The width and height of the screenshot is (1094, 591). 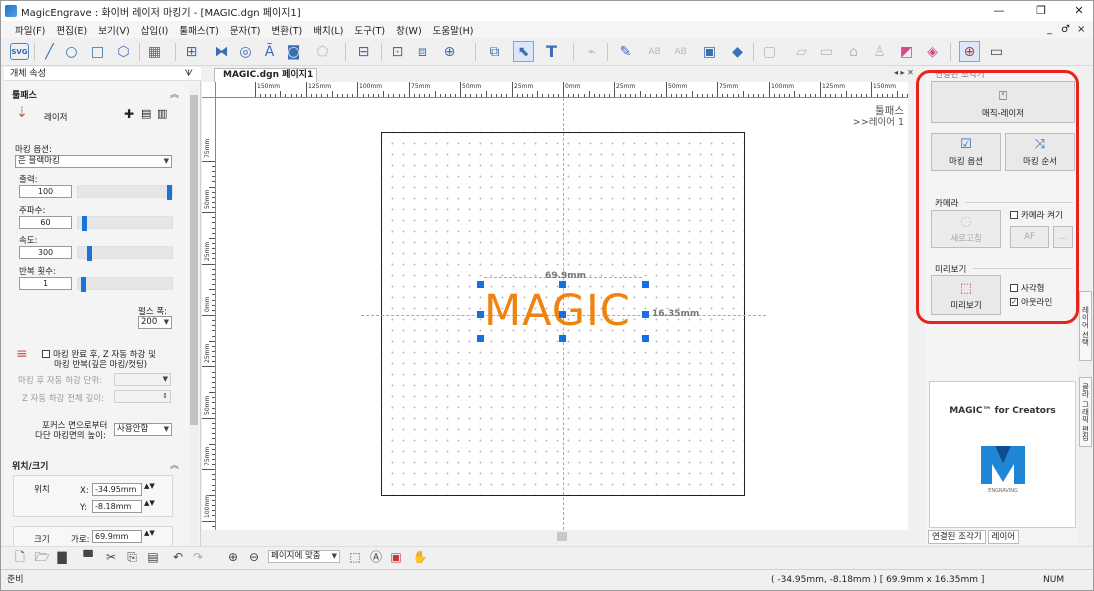 What do you see at coordinates (737, 51) in the screenshot?
I see `eraser-tool-icon: ◆` at bounding box center [737, 51].